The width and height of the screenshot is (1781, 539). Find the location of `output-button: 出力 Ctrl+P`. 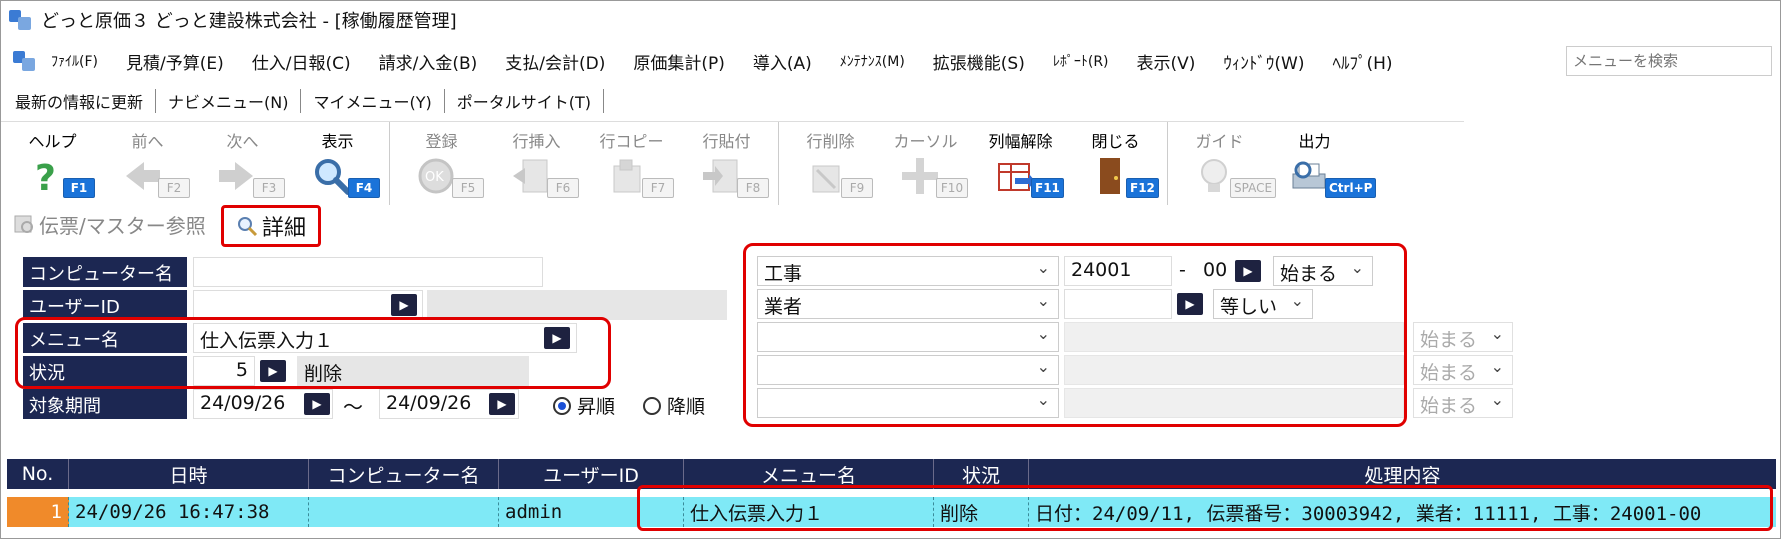

output-button: 出力 Ctrl+P is located at coordinates (1322, 164).